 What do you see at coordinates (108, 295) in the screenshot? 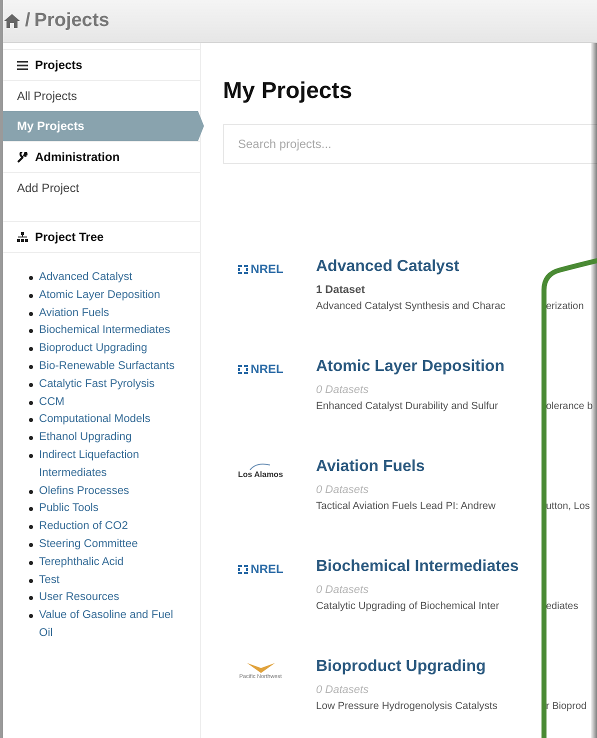
I see `project-tree-link: Atomic Layer Deposition` at bounding box center [108, 295].